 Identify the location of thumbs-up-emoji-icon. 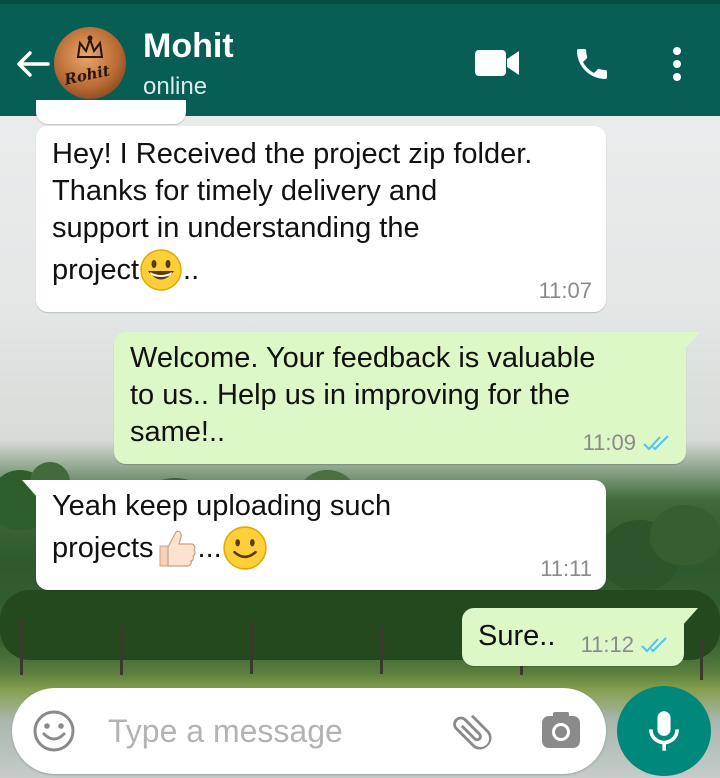
(177, 548).